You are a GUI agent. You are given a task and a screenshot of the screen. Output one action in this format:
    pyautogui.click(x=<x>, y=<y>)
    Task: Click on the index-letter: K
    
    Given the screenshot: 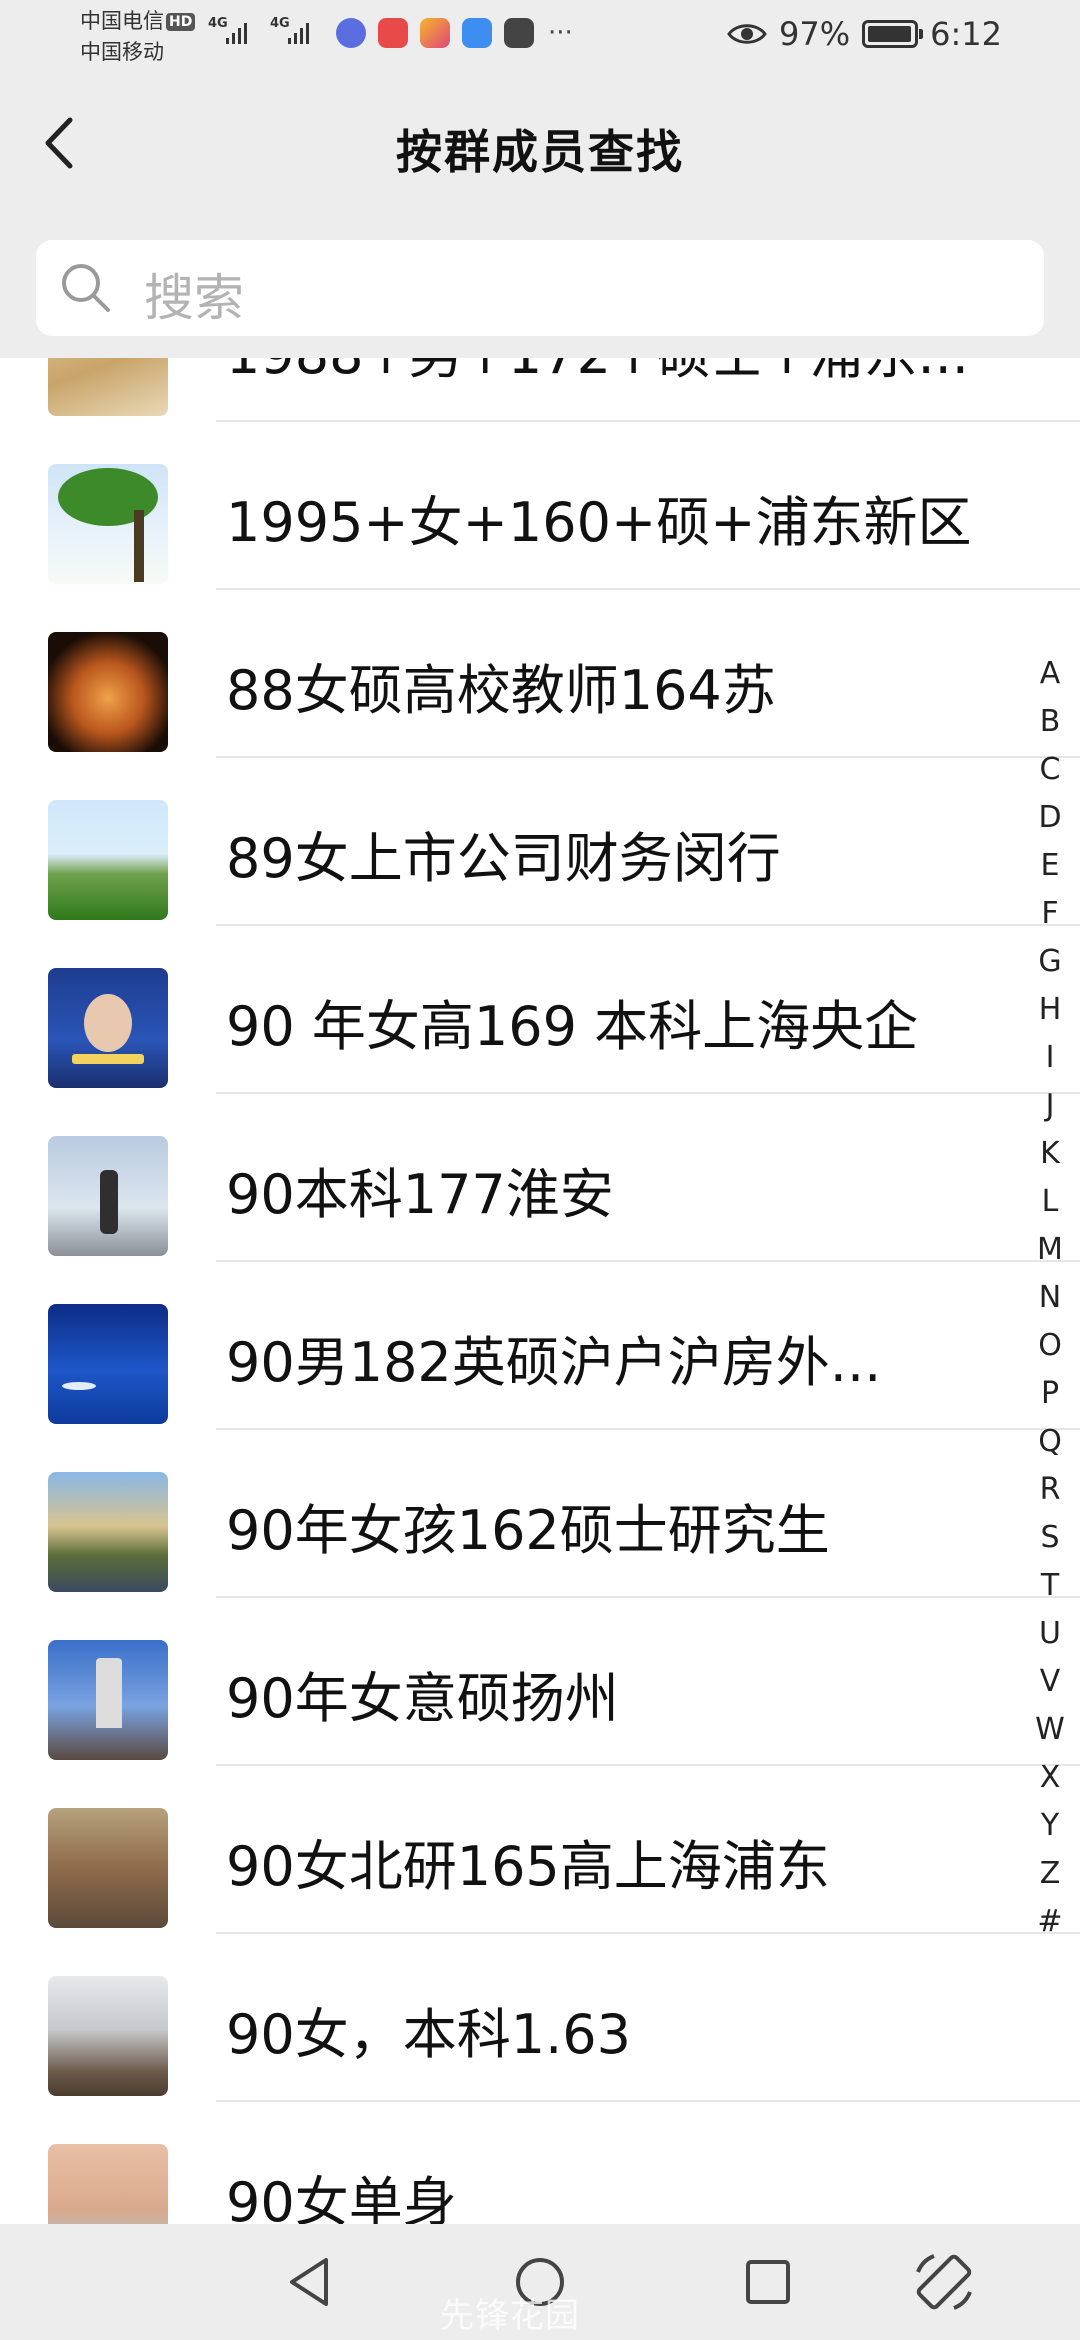 What is the action you would take?
    pyautogui.click(x=1050, y=1154)
    